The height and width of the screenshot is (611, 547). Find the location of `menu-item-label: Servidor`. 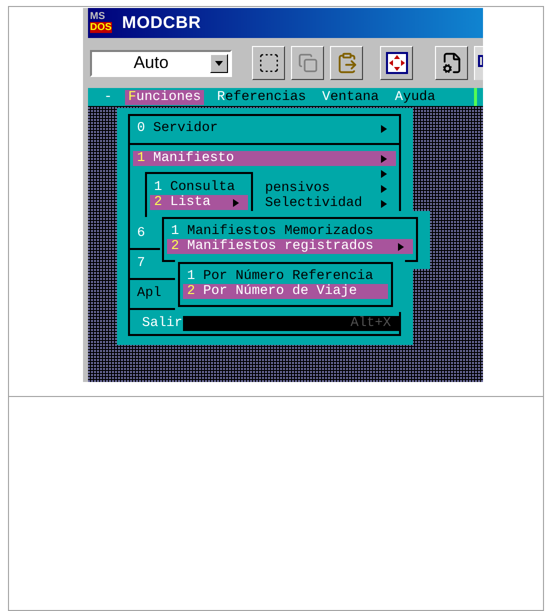

menu-item-label: Servidor is located at coordinates (185, 128).